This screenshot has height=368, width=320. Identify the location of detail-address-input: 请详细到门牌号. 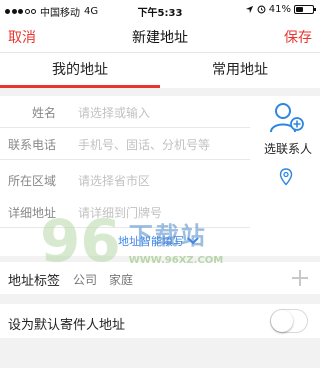
(120, 212).